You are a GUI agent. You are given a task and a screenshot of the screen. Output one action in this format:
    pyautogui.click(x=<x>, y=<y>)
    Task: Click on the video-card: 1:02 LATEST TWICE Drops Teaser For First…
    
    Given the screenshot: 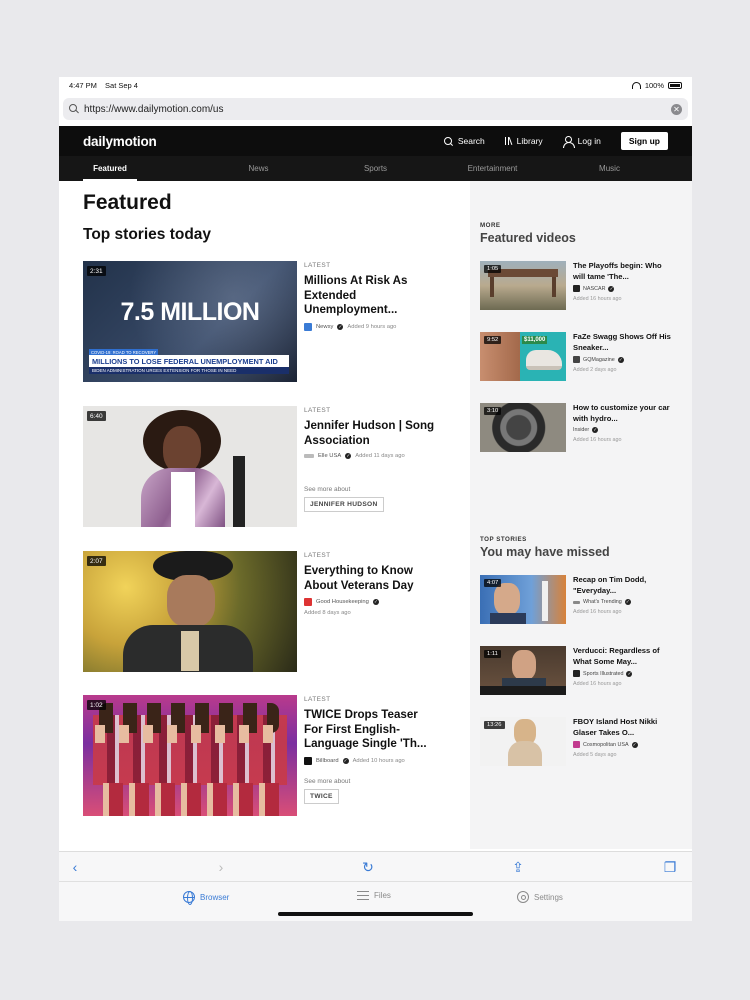 What is the action you would take?
    pyautogui.click(x=263, y=755)
    